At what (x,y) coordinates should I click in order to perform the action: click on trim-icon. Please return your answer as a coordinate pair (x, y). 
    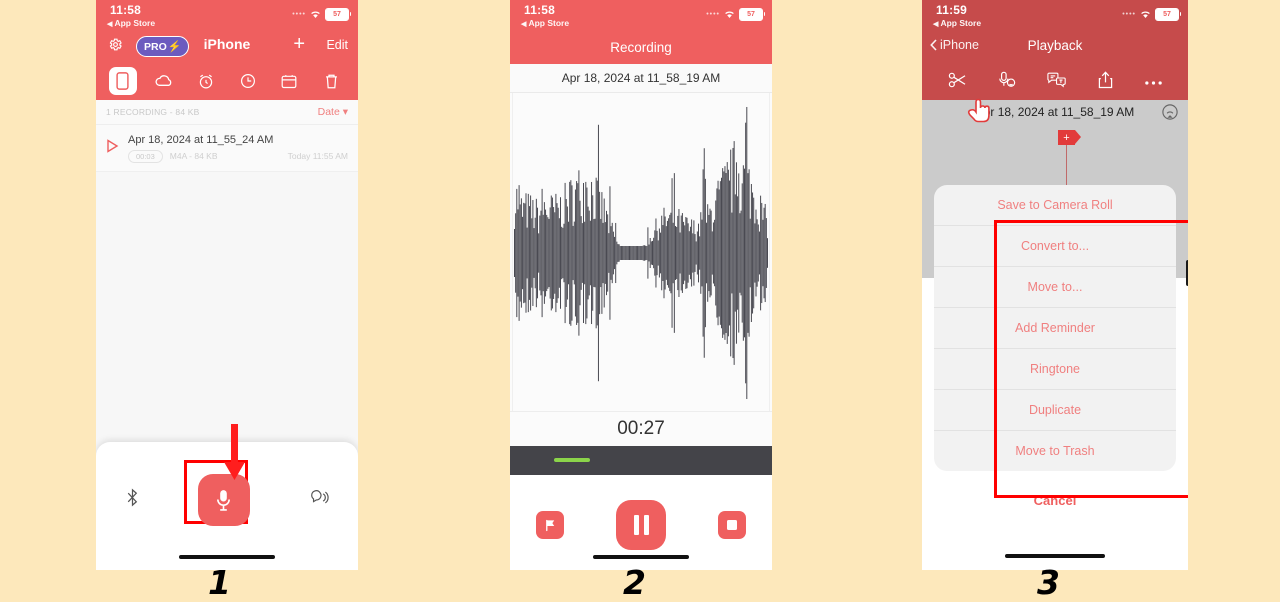
    Looking at the image, I should click on (957, 82).